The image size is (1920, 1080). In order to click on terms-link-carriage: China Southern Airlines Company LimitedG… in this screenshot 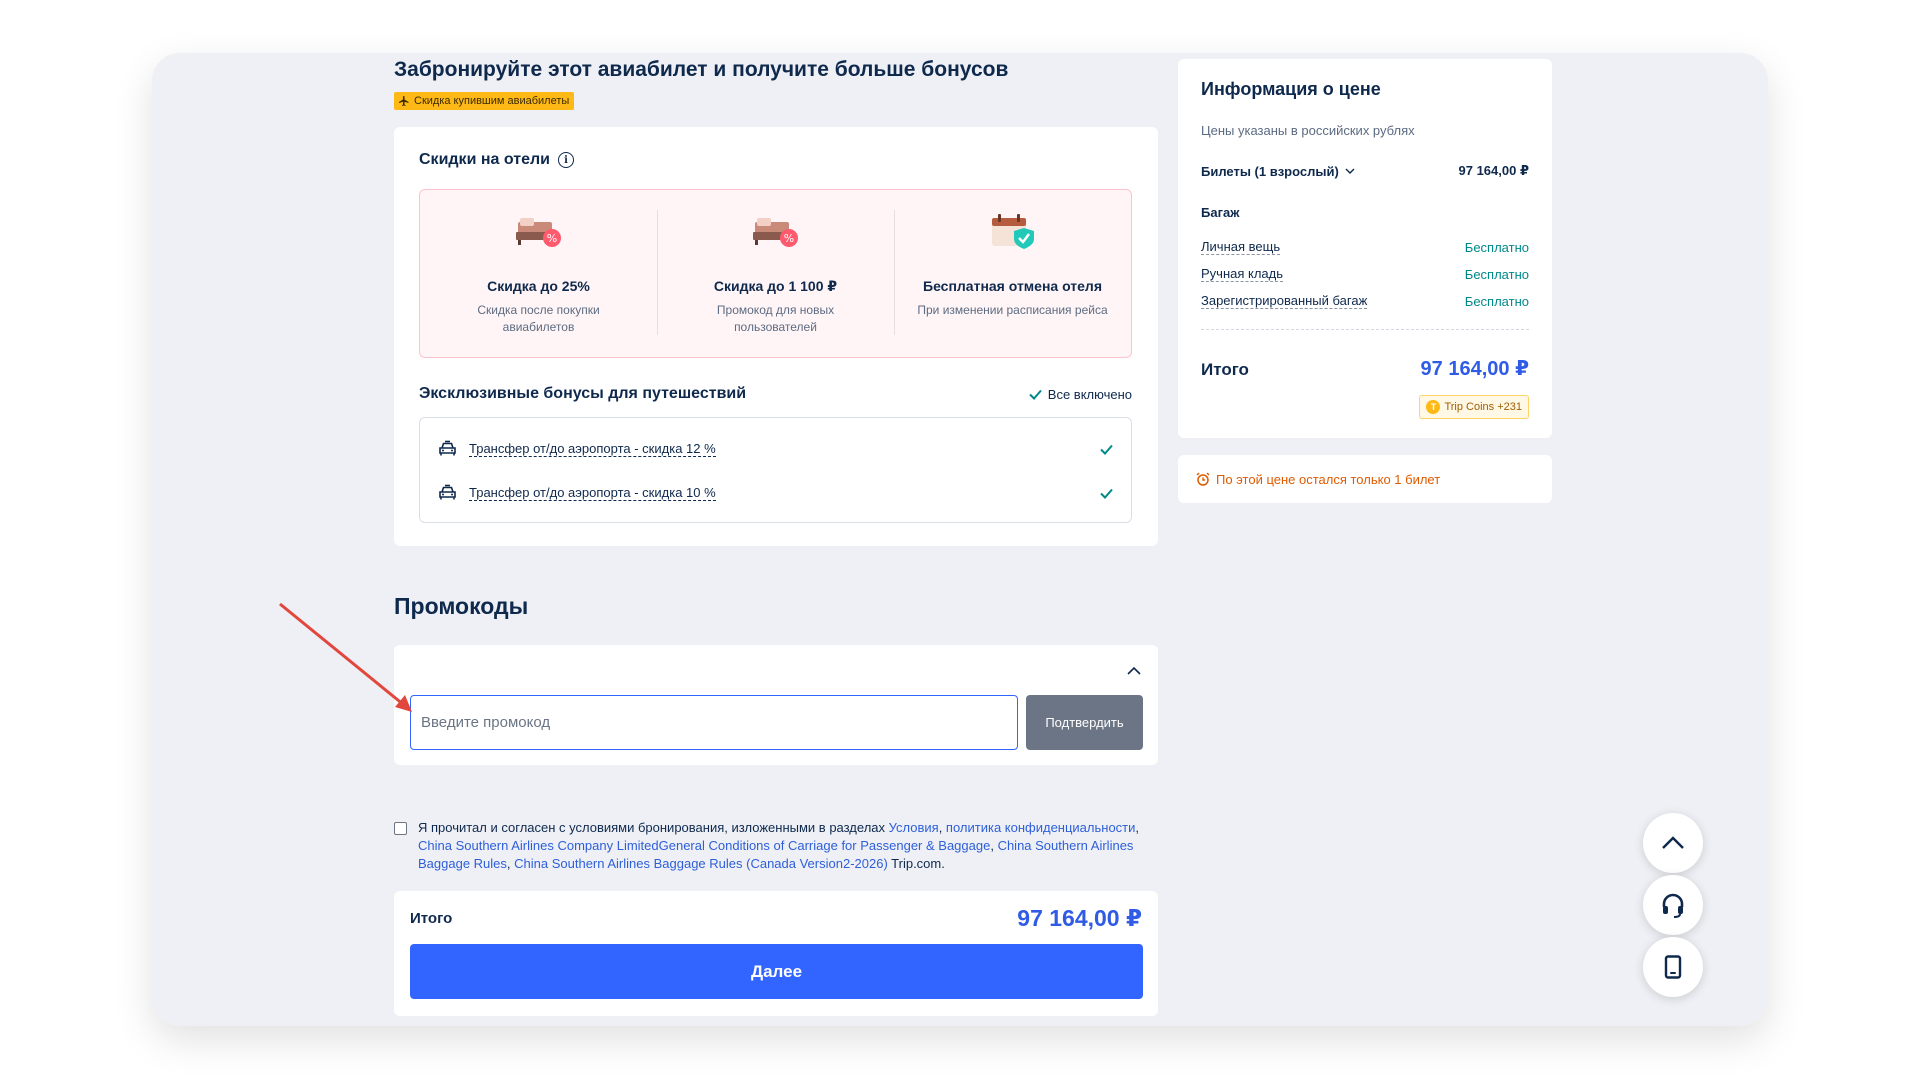, I will do `click(704, 845)`.